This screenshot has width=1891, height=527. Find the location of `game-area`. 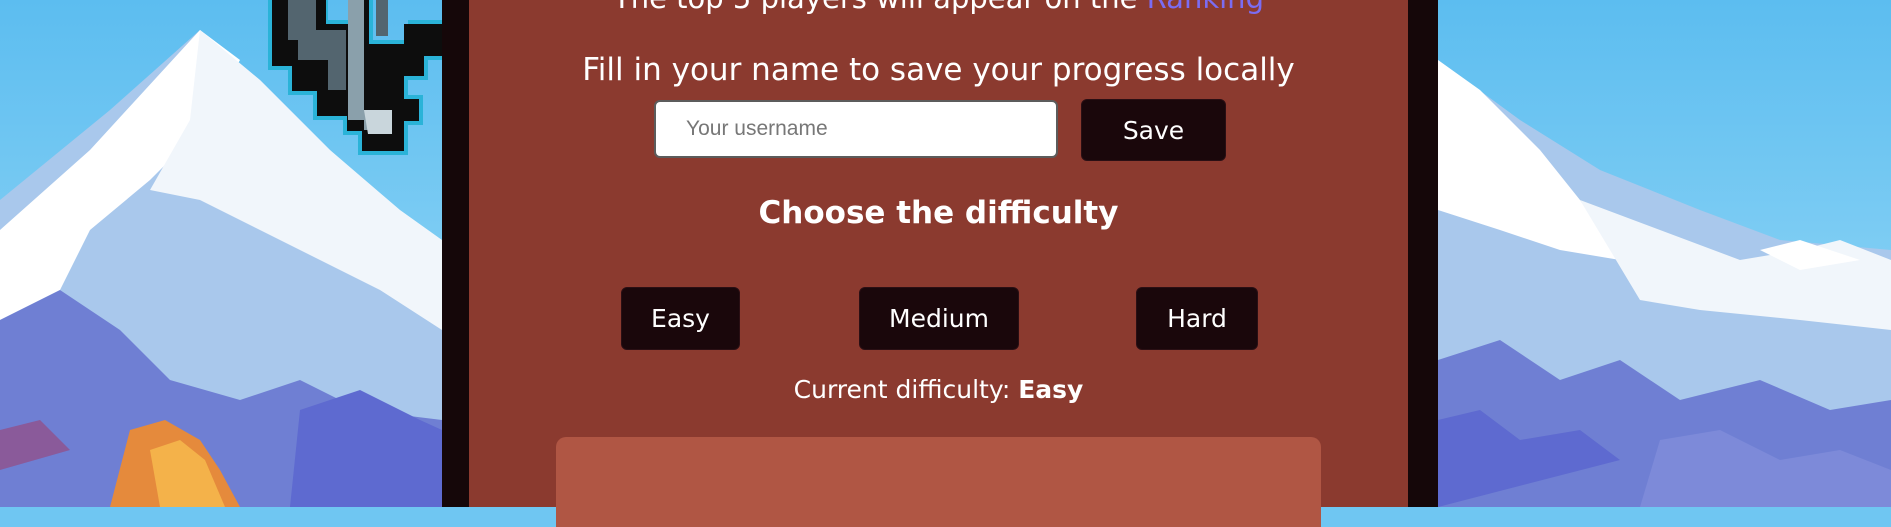

game-area is located at coordinates (938, 482).